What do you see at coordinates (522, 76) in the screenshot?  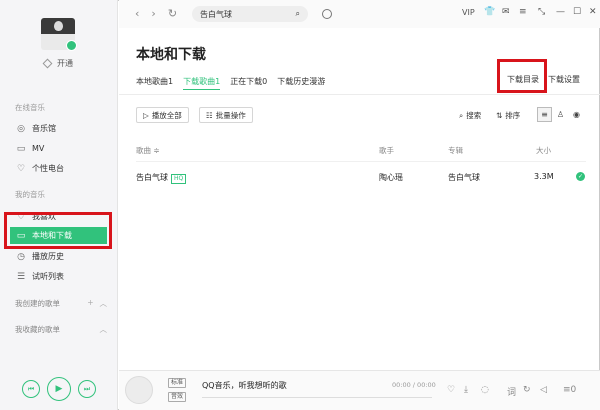 I see `highlight-box-download-dir` at bounding box center [522, 76].